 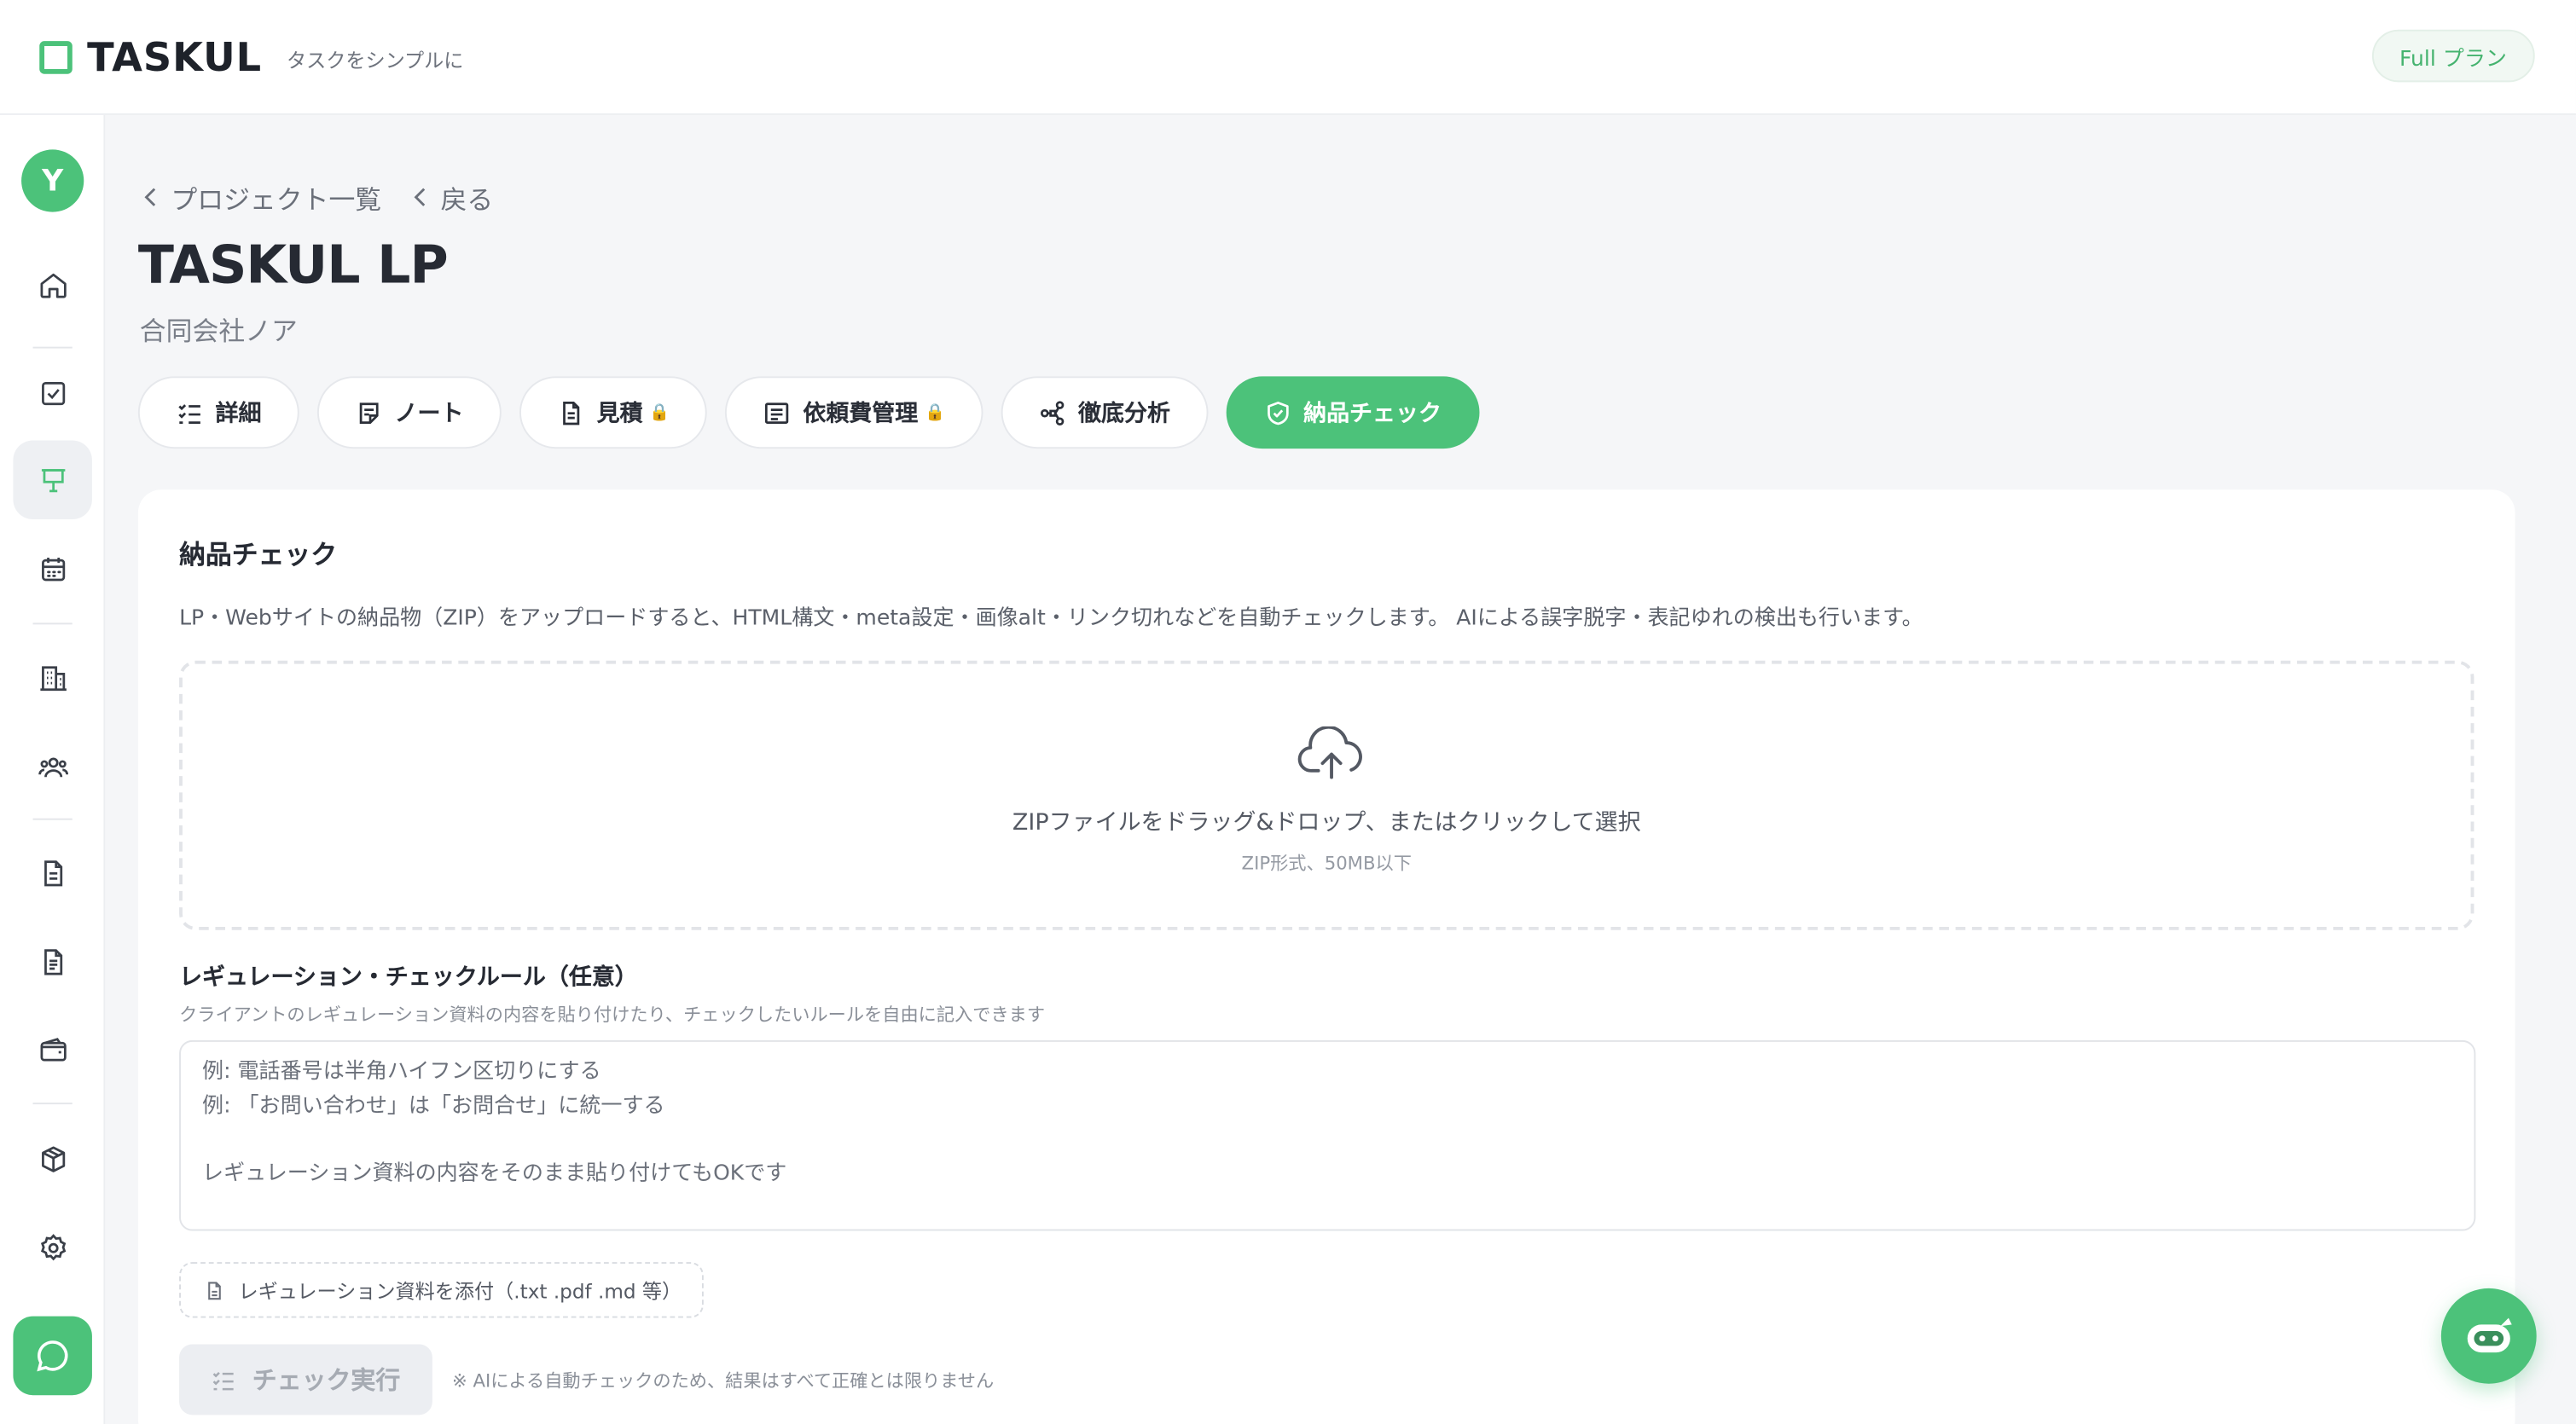 I want to click on top-header: TASKUL タスクをシンプルに Full プラン, so click(x=1288, y=57).